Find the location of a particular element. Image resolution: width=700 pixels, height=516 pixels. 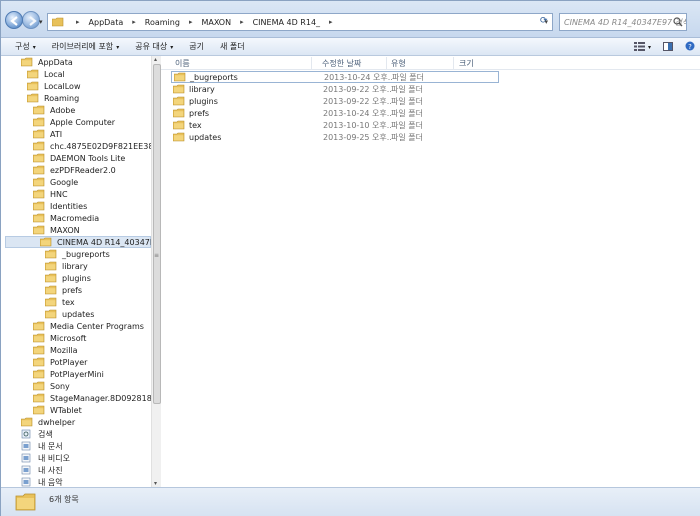

nav-scrollbar: ▴ ≡ ▾ is located at coordinates (156, 271).